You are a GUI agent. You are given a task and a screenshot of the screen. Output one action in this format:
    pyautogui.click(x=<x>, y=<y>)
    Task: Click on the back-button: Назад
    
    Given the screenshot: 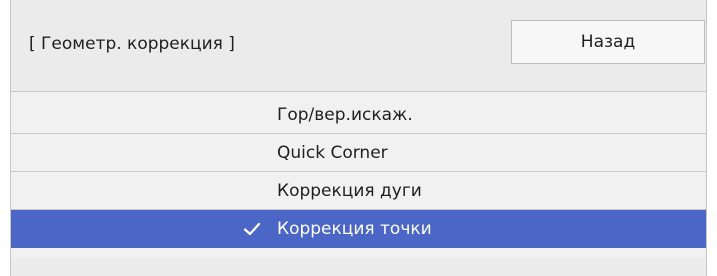 What is the action you would take?
    pyautogui.click(x=608, y=42)
    